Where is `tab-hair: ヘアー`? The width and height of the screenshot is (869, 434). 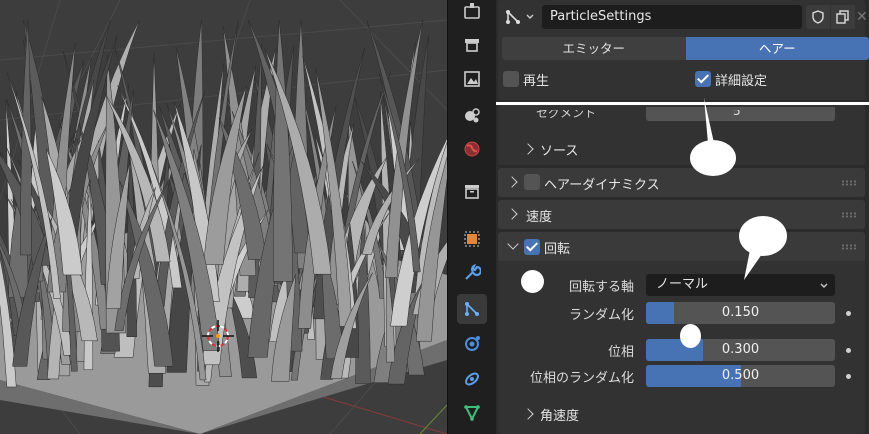 tab-hair: ヘアー is located at coordinates (777, 48).